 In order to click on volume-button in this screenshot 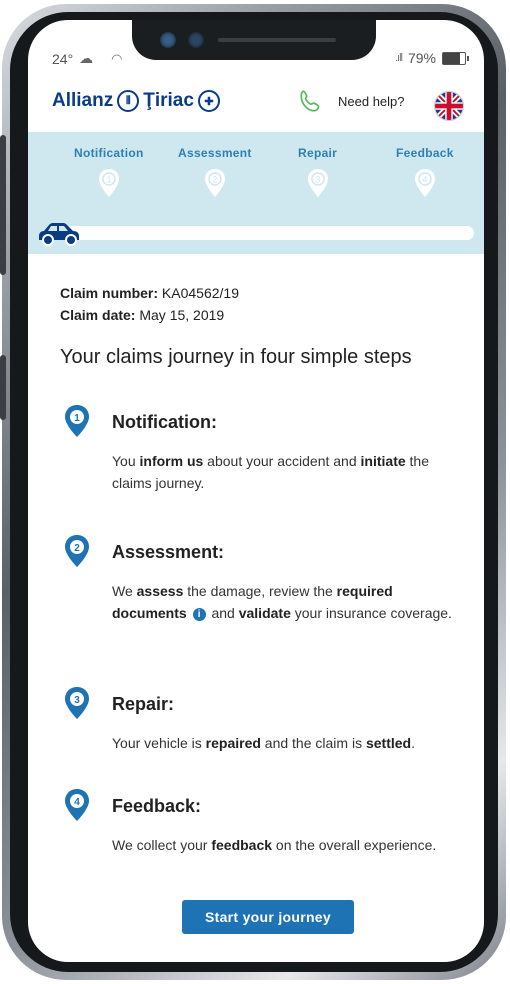, I will do `click(3, 205)`.